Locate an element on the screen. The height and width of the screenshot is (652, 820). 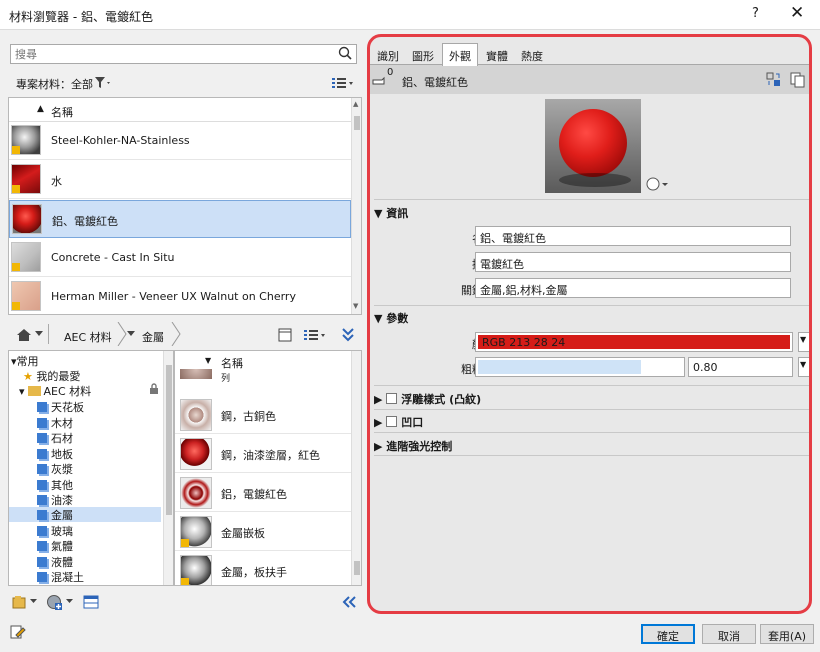
tree-favorites-group: ▾常用 is located at coordinates (25, 360).